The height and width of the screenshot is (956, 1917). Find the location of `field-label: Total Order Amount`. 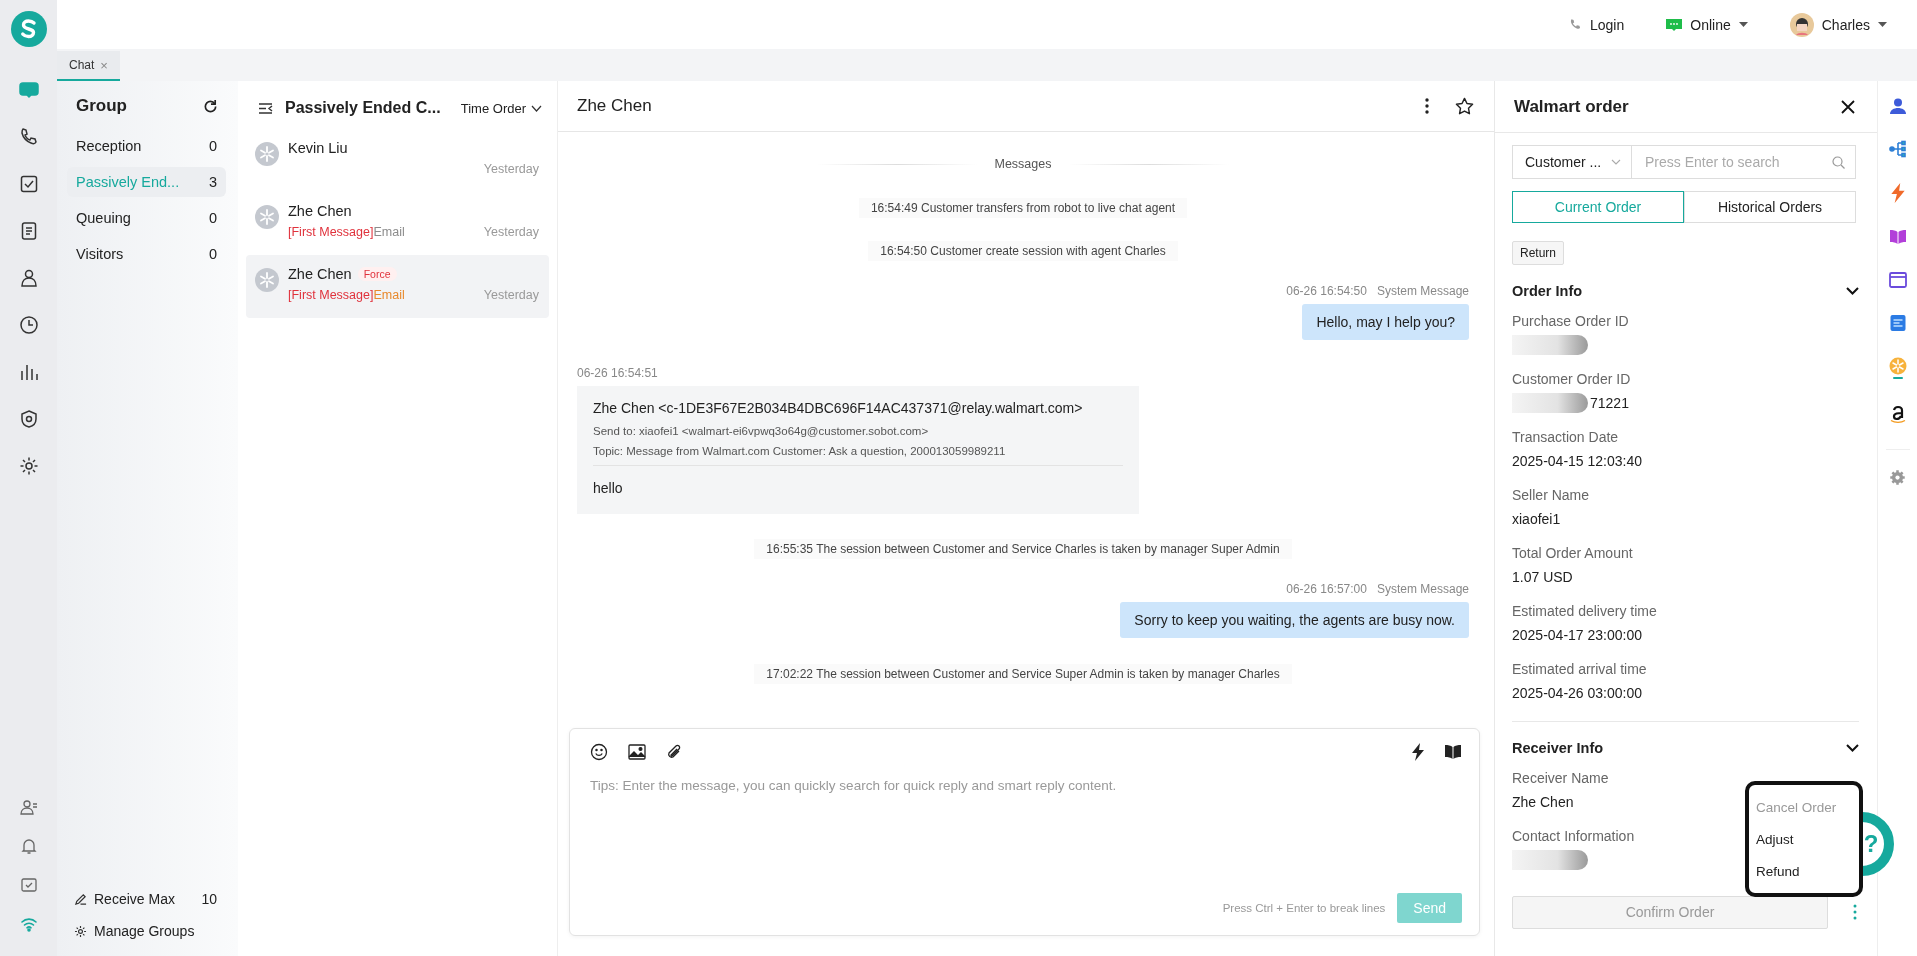

field-label: Total Order Amount is located at coordinates (1572, 553).